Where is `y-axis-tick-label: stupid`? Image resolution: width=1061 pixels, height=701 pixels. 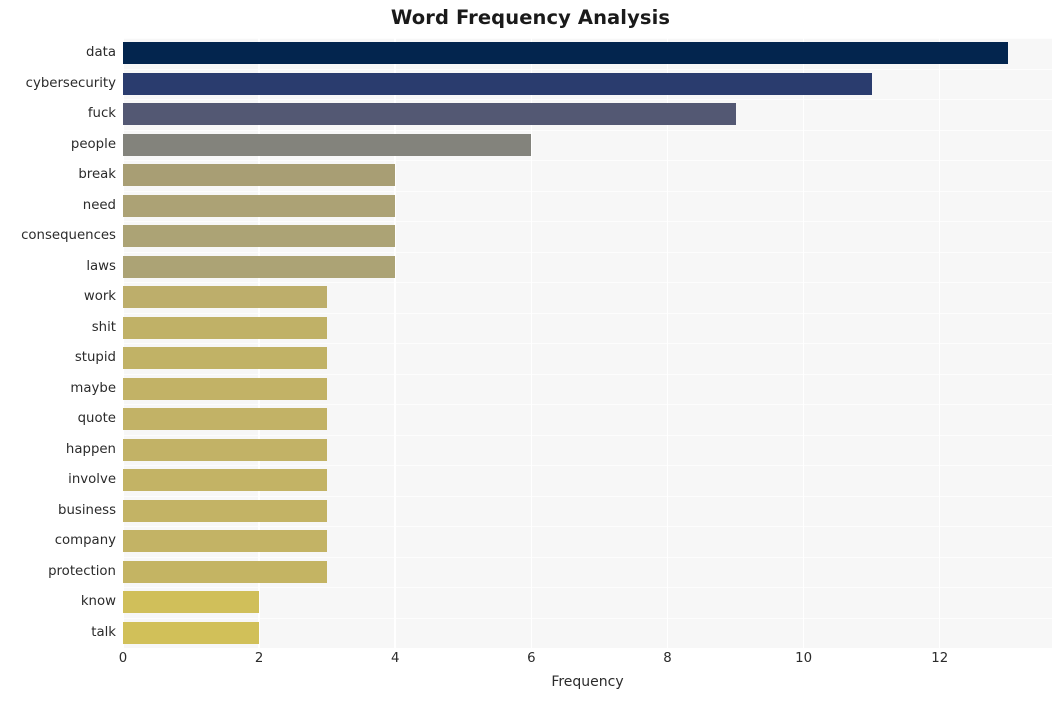
y-axis-tick-label: stupid is located at coordinates (95, 358).